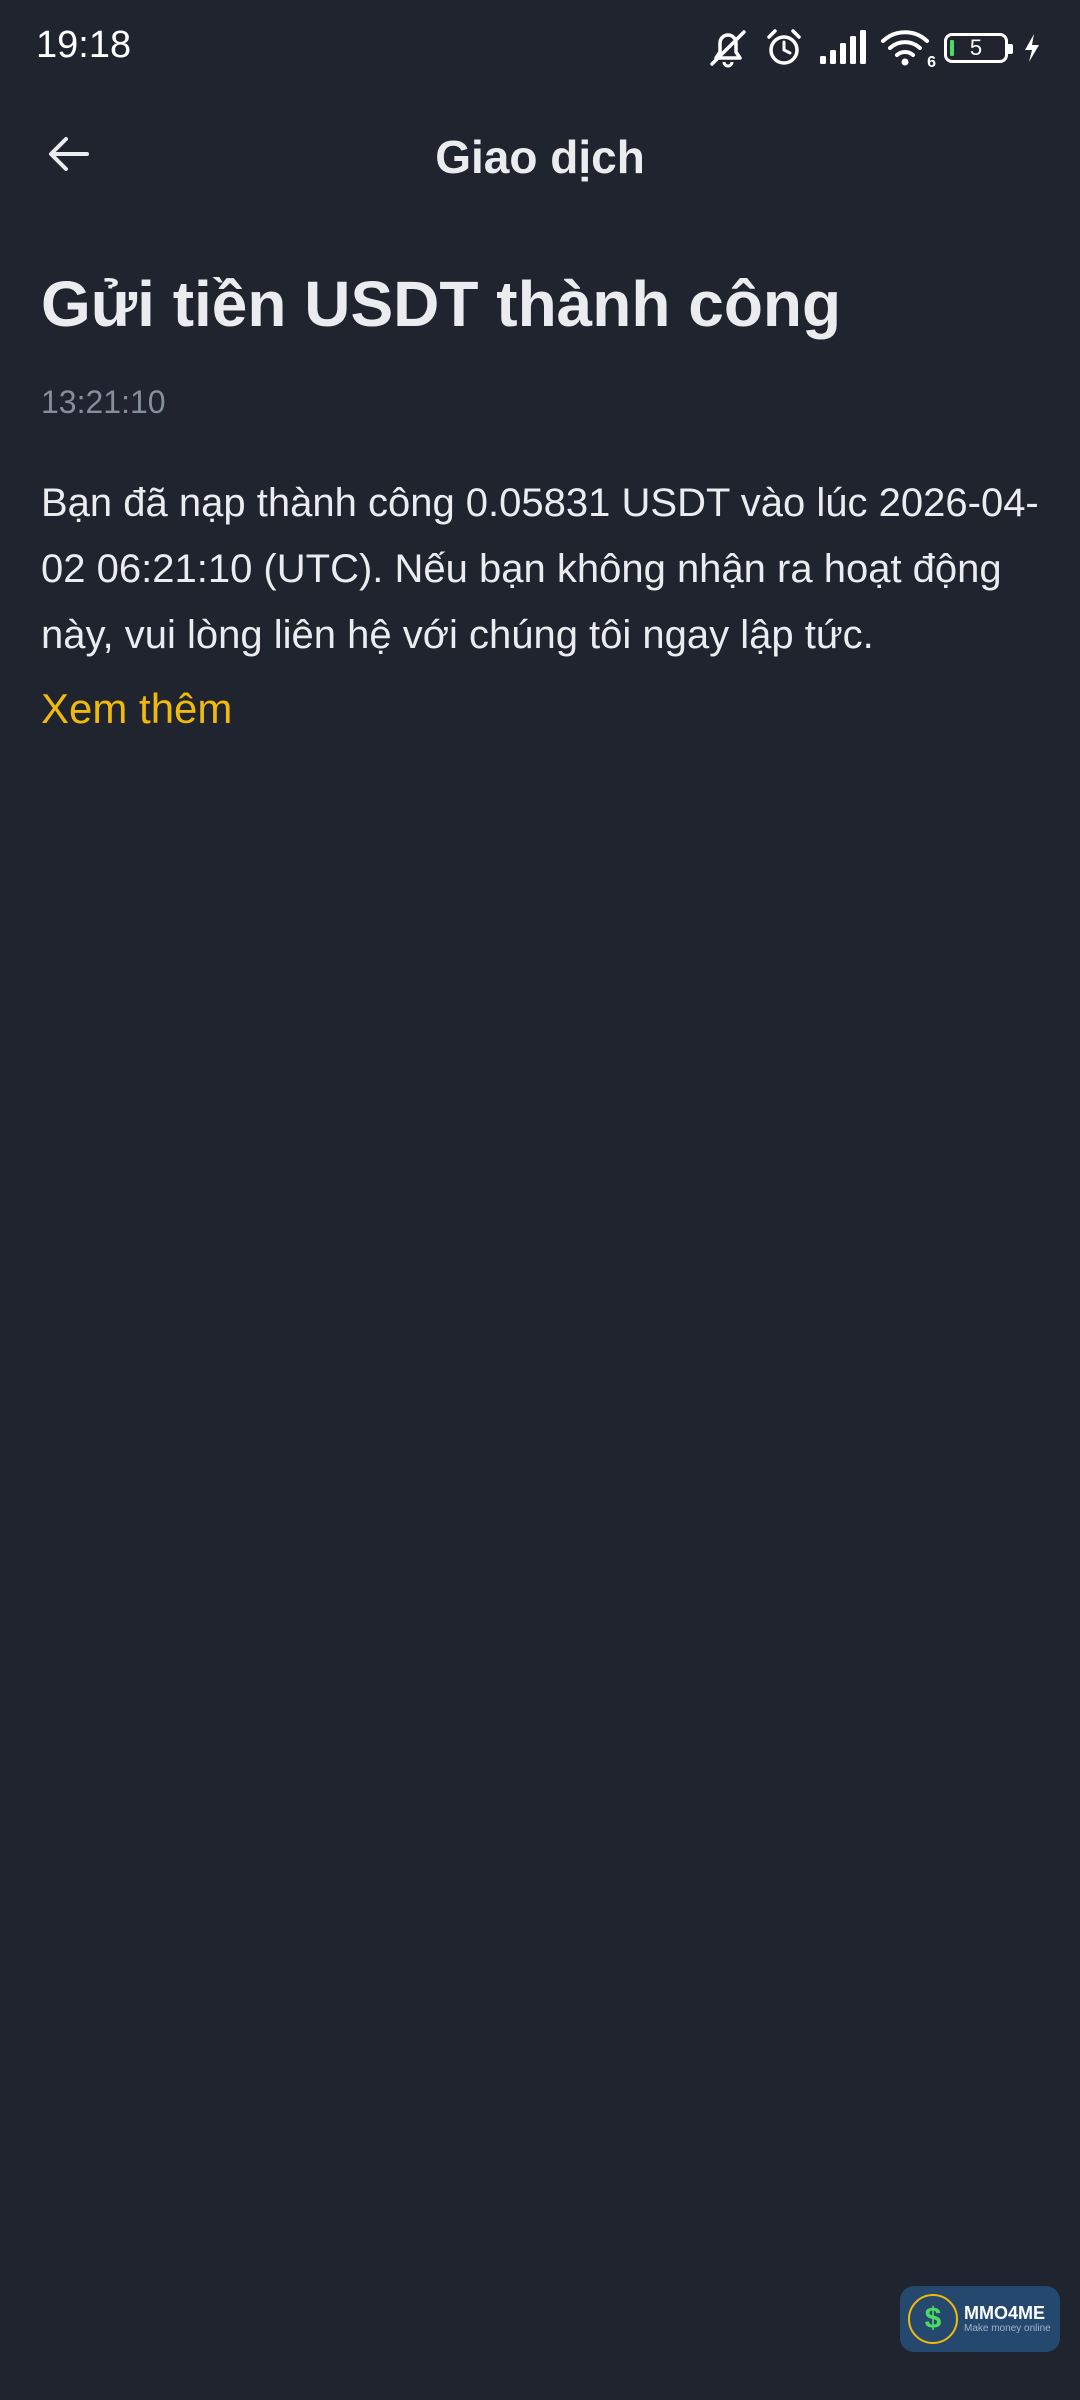 This screenshot has height=2400, width=1080. What do you see at coordinates (908, 49) in the screenshot?
I see `wifi-icon: 6` at bounding box center [908, 49].